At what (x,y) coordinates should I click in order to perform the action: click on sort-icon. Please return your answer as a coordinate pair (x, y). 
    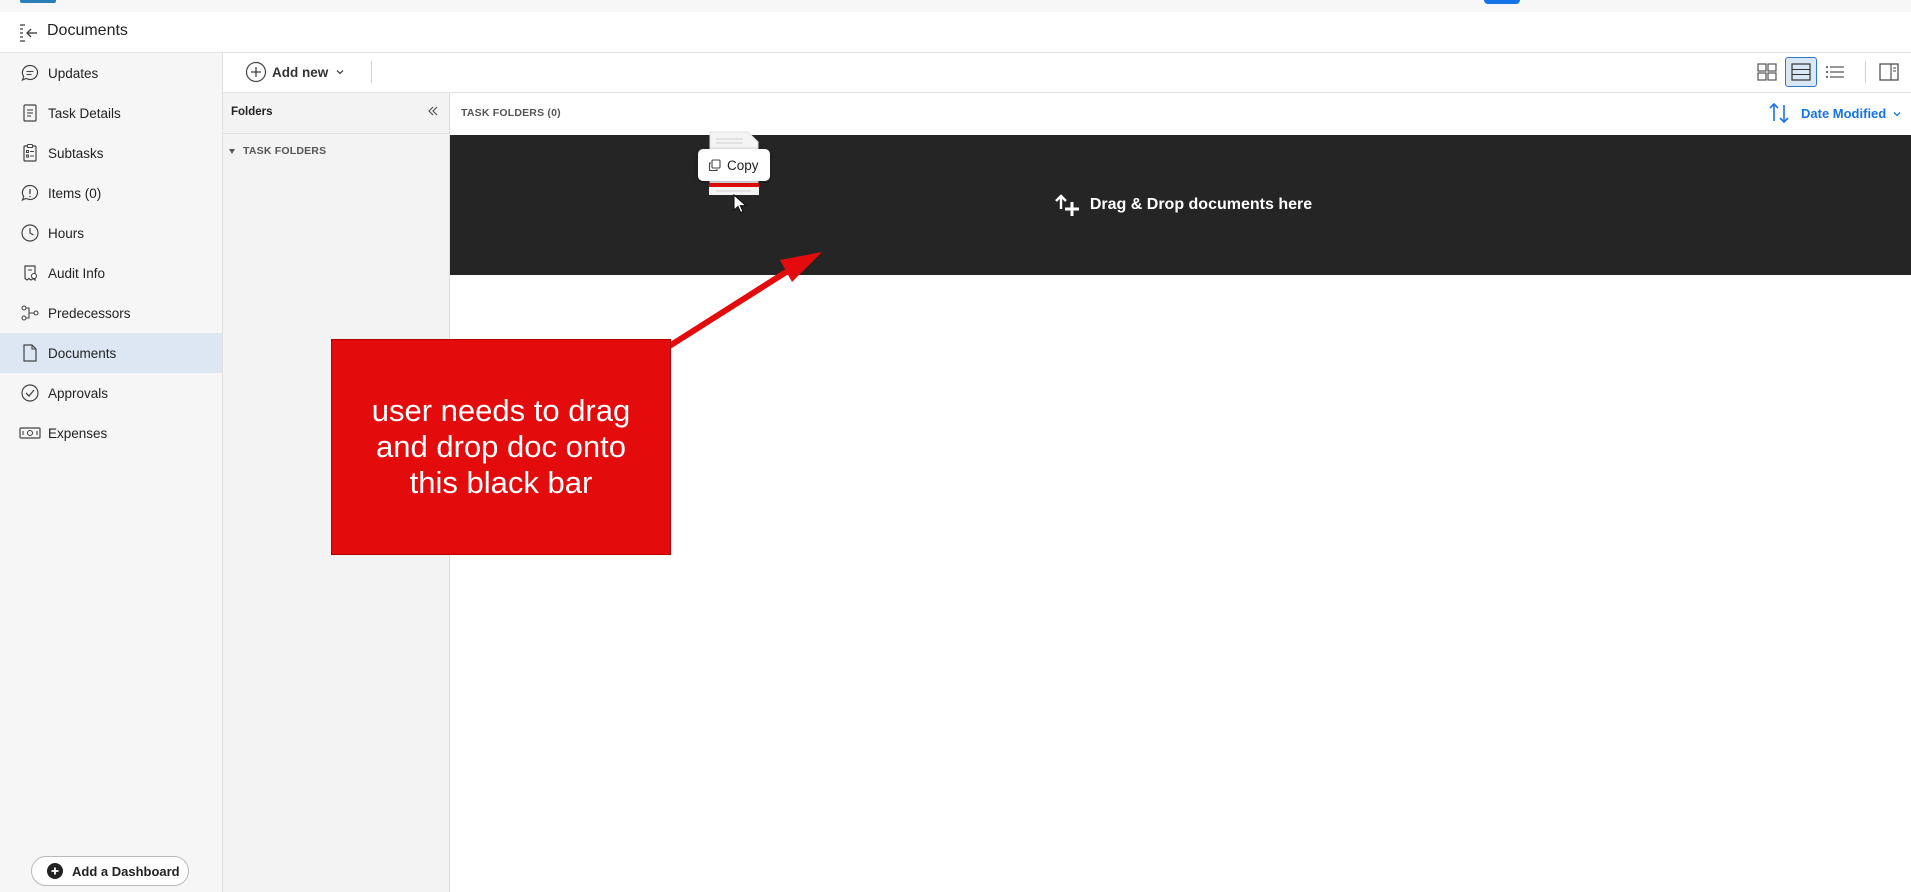
    Looking at the image, I should click on (1779, 113).